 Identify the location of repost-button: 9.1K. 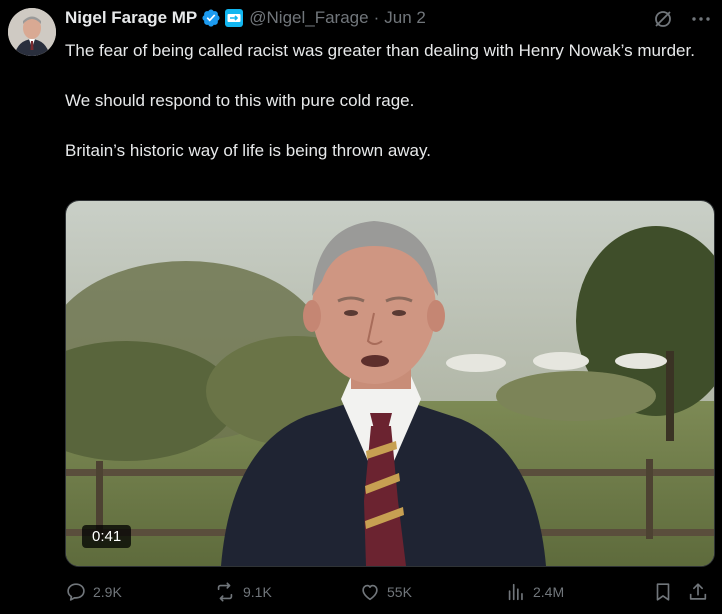
(242, 592).